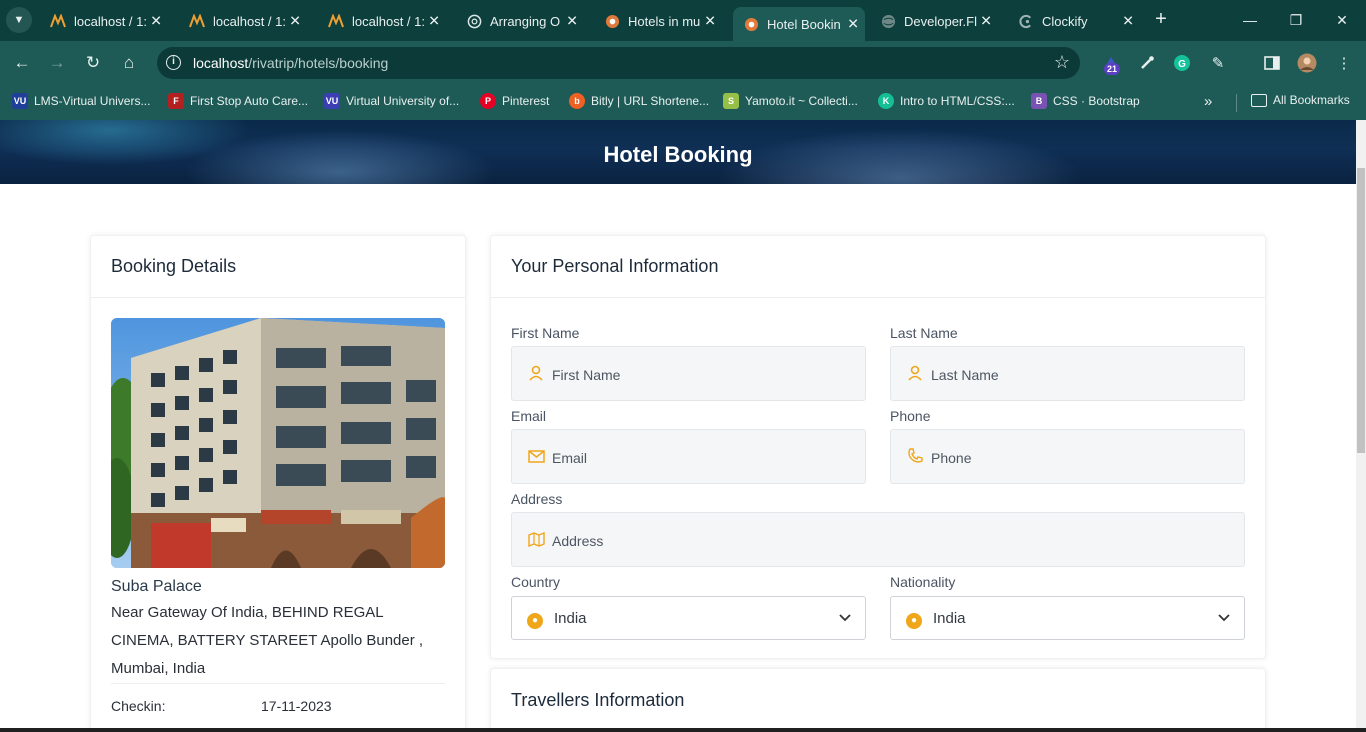 This screenshot has width=1366, height=732. What do you see at coordinates (1307, 63) in the screenshot?
I see `profile-avatar` at bounding box center [1307, 63].